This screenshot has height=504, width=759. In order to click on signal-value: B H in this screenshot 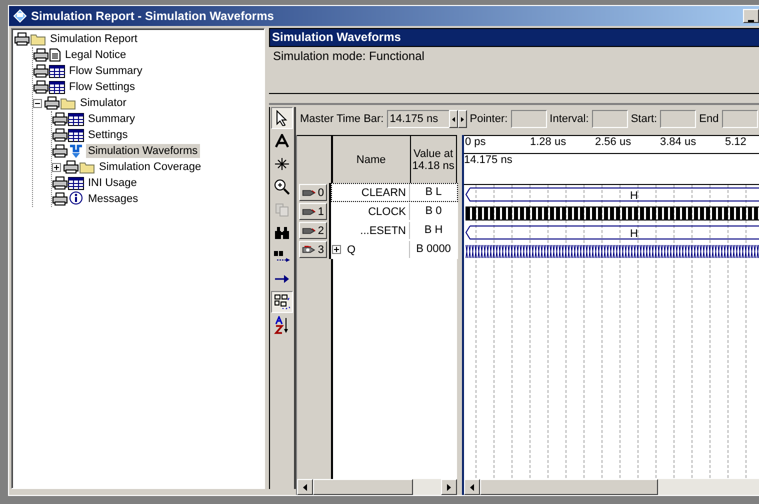, I will do `click(433, 230)`.